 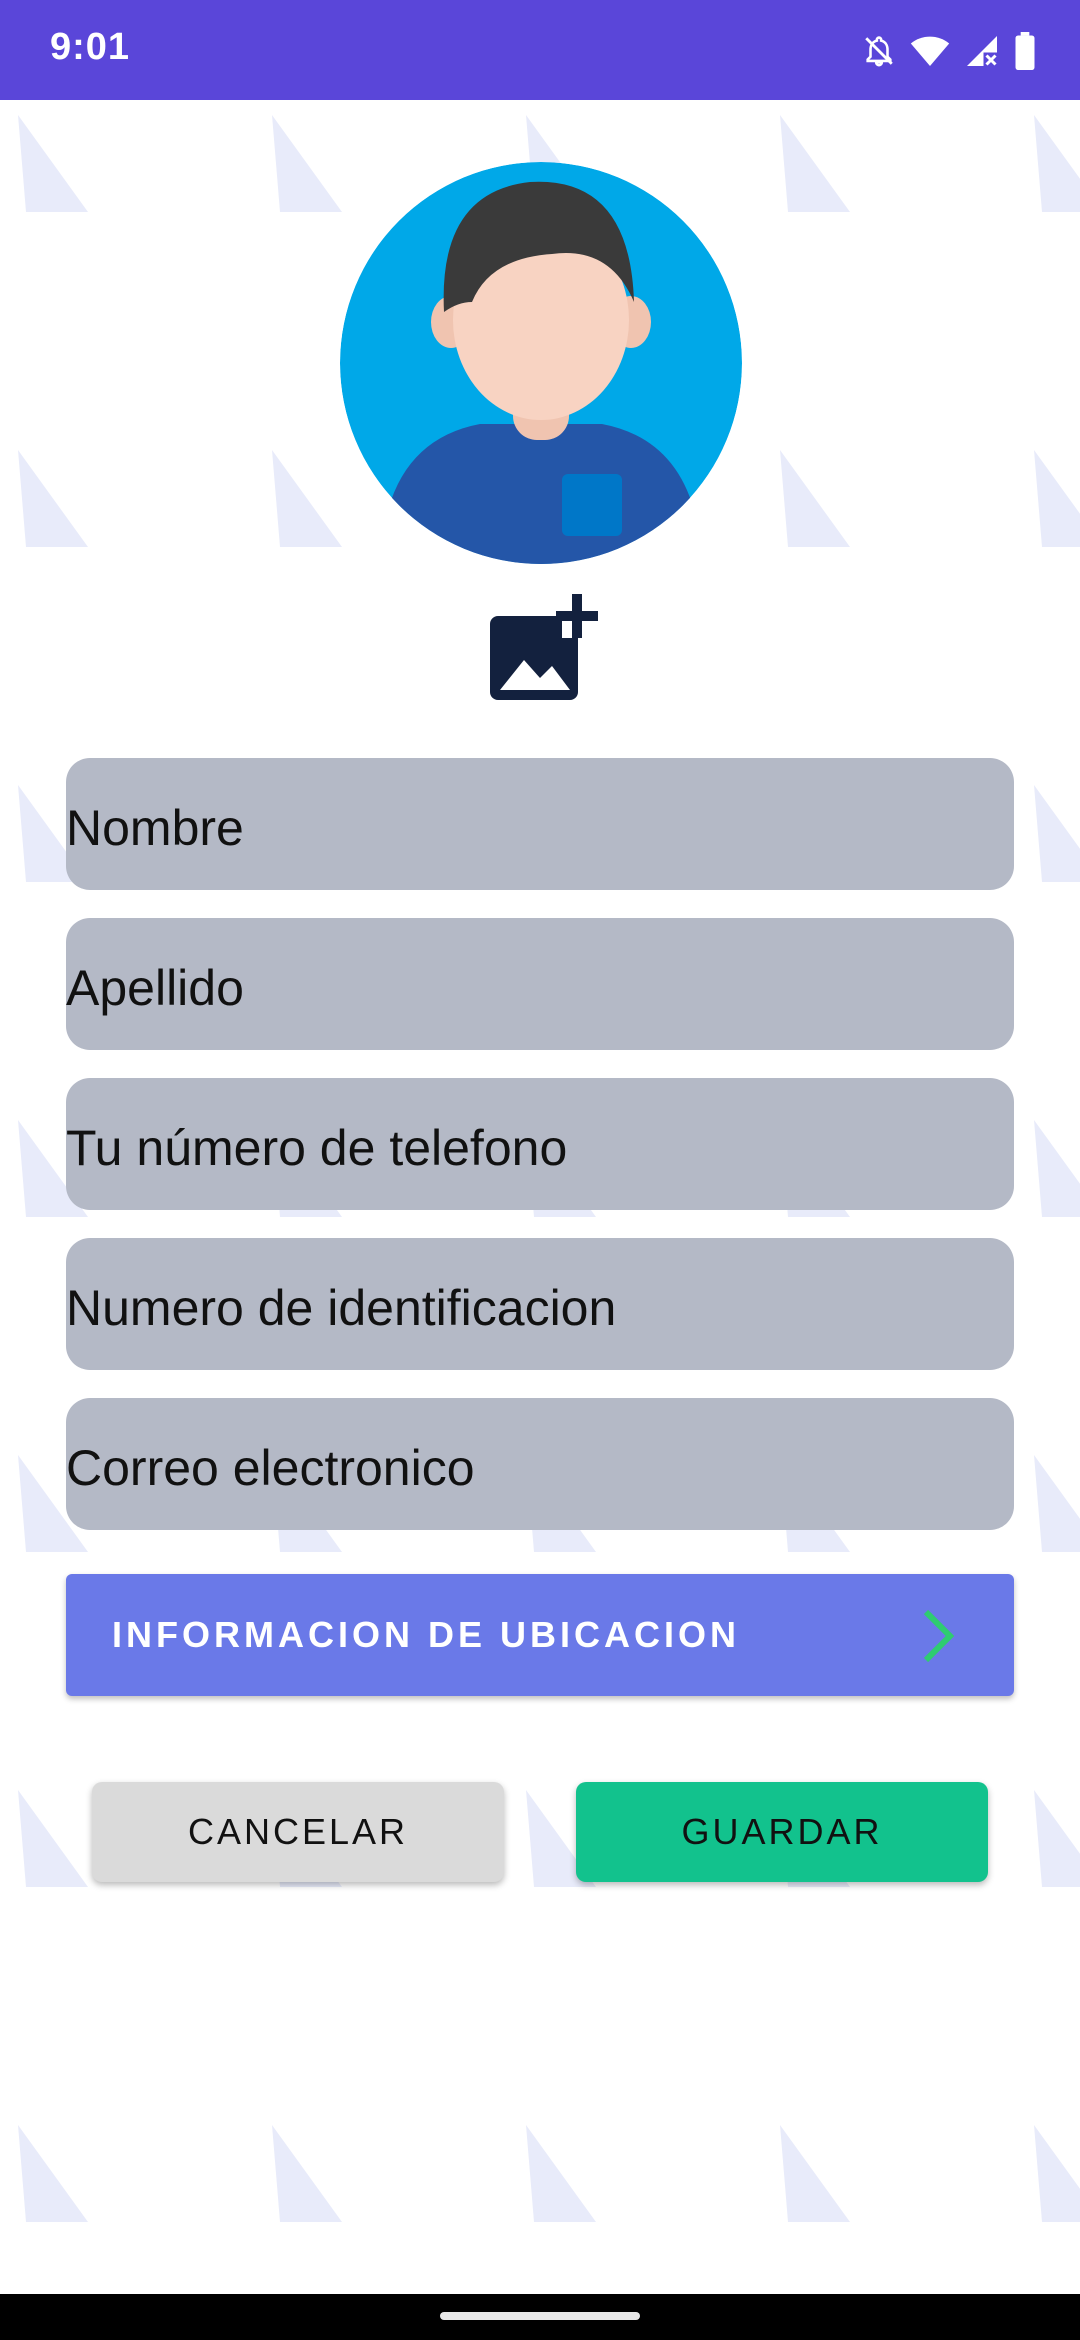 What do you see at coordinates (155, 988) in the screenshot?
I see `last-name-placeholder: Apellido` at bounding box center [155, 988].